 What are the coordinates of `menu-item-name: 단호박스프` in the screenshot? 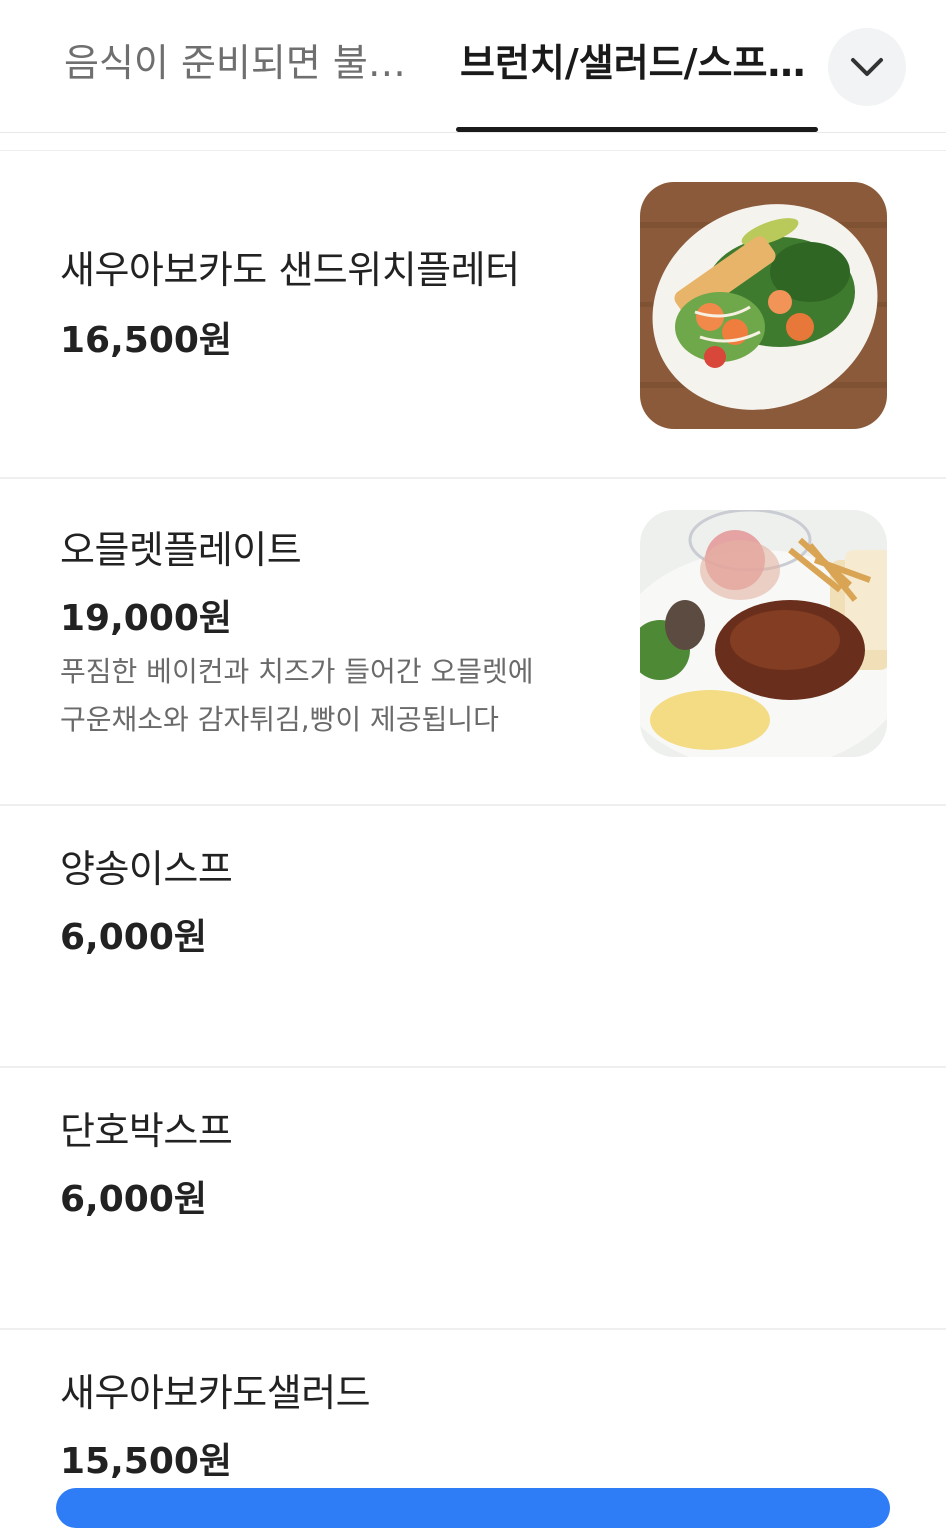 It's located at (146, 1131).